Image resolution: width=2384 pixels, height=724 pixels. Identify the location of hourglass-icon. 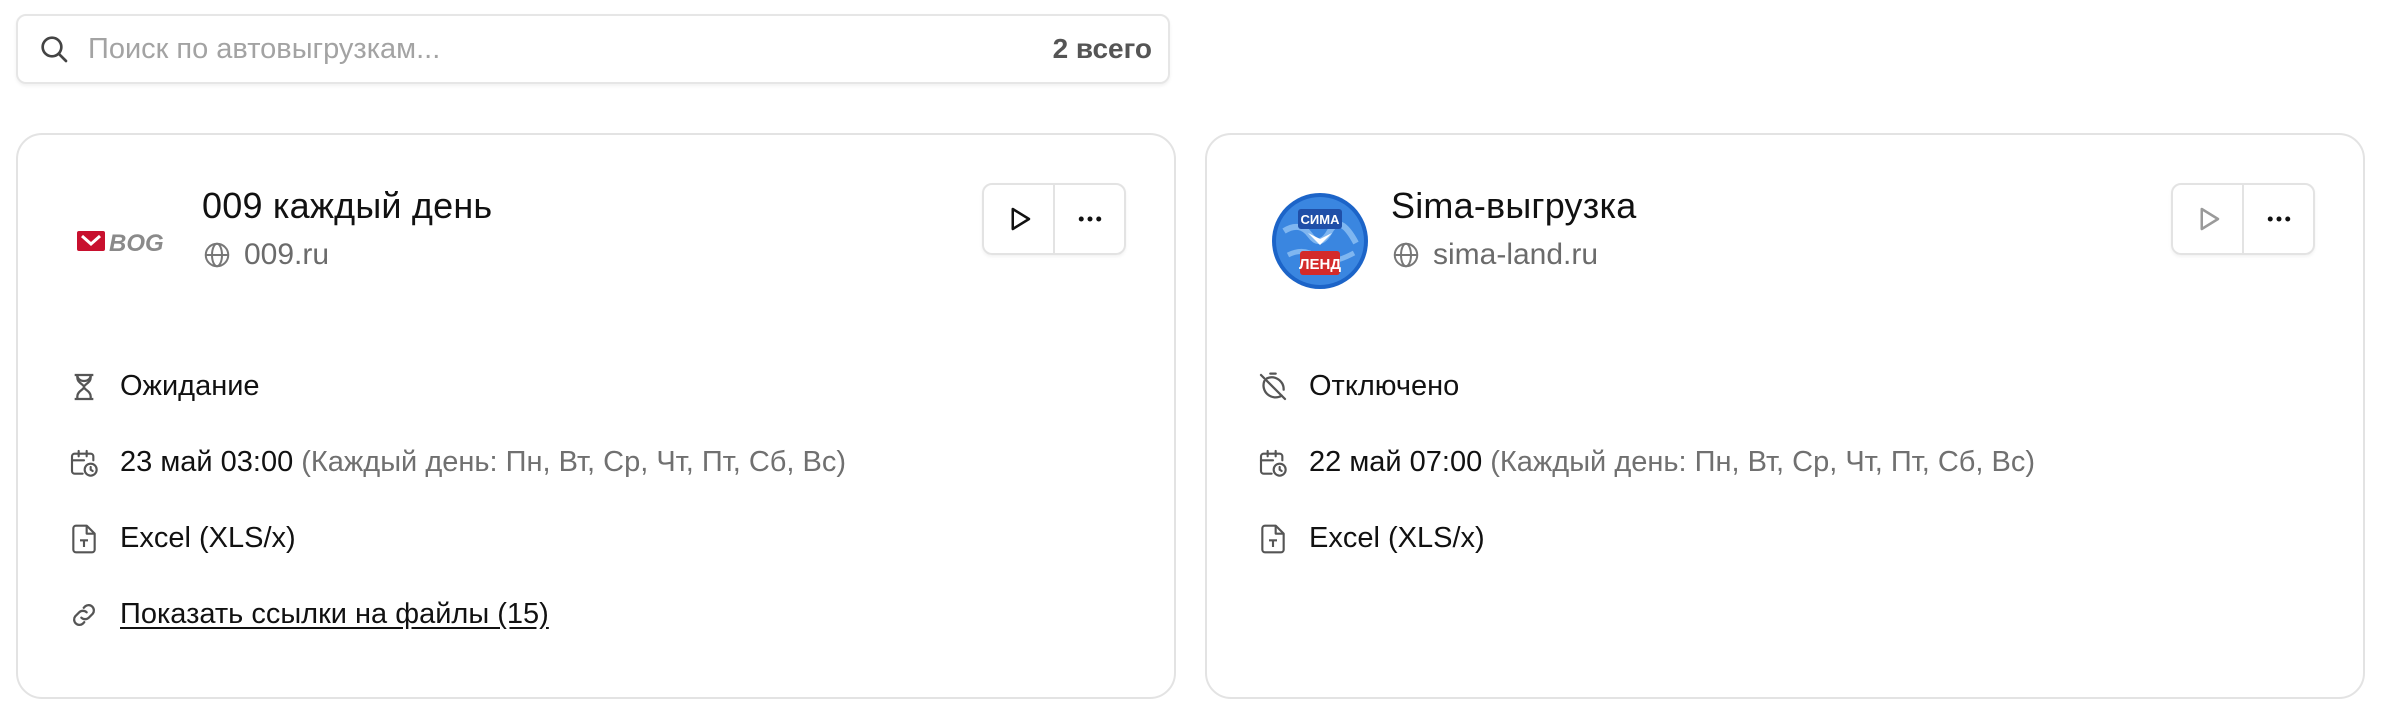
(84, 386).